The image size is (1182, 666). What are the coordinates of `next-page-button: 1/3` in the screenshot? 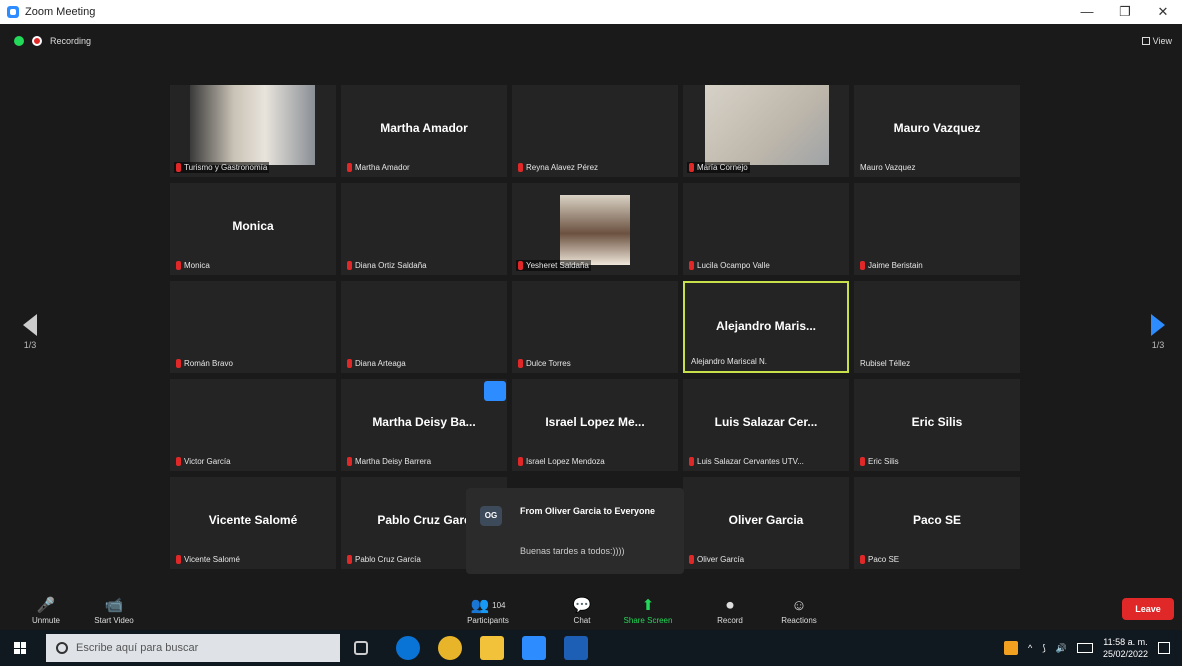 It's located at (1158, 332).